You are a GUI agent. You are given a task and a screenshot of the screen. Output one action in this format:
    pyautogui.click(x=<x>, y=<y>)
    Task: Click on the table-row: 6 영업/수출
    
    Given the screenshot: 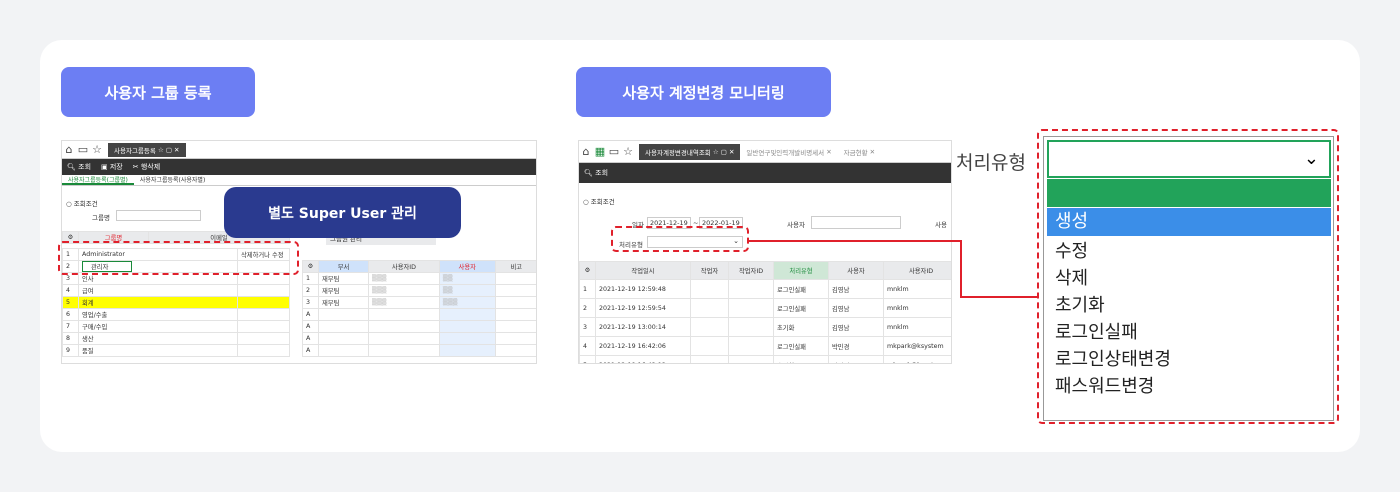 What is the action you would take?
    pyautogui.click(x=176, y=314)
    